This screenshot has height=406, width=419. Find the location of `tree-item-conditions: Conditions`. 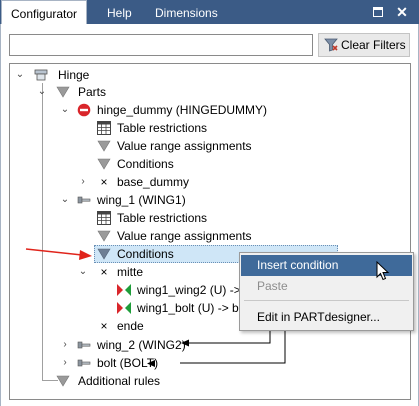

tree-item-conditions: Conditions is located at coordinates (145, 164).